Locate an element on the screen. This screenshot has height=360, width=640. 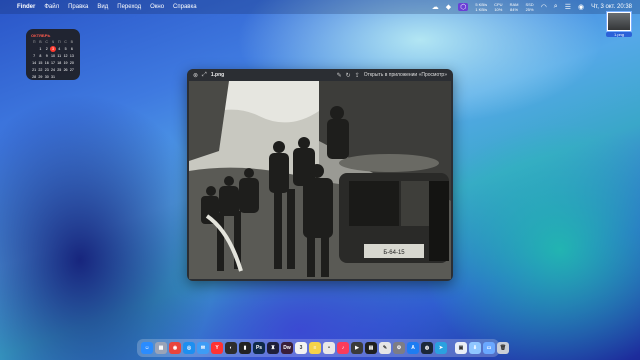
dock: ☺ ▦ ◉ ◎ ✉ Y ◐ ▮ Ps ♜ Dw 3 ≡ • ♪ ▶ ▤ ✎ ⚙ A ◍ ➤ ▣ ⬇ ▭ 🗑 is located at coordinates (323, 348).